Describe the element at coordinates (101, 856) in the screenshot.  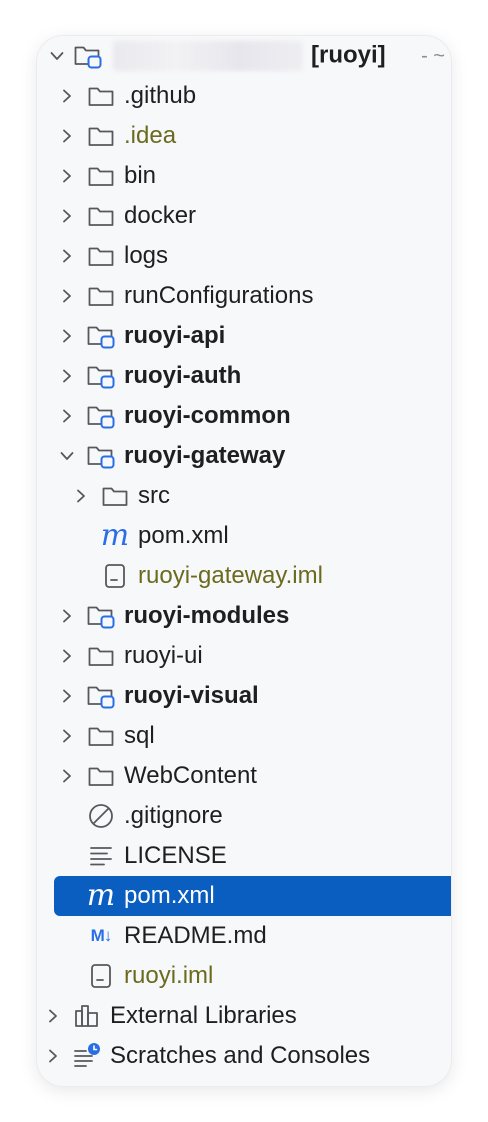
I see `text-file-icon` at that location.